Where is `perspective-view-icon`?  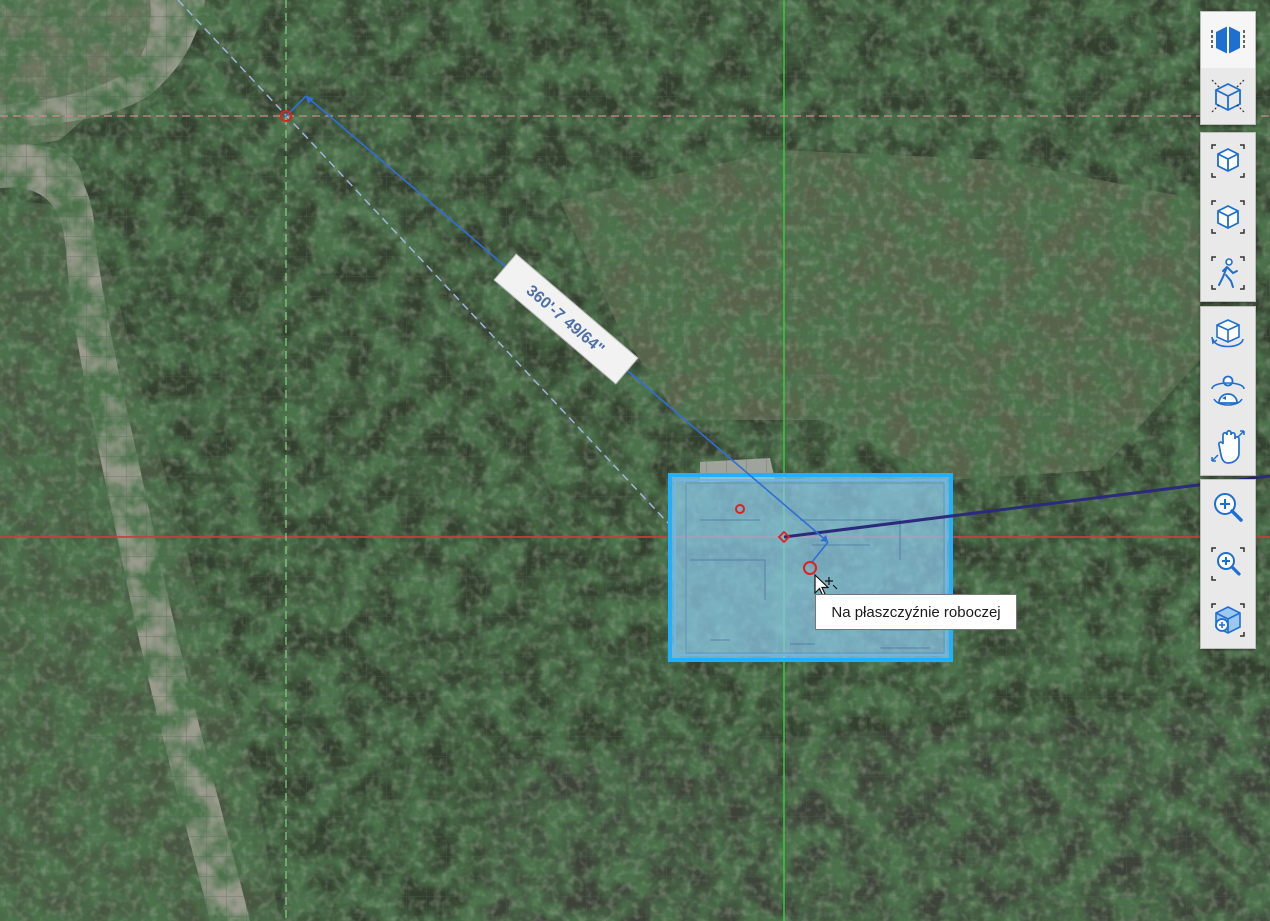 perspective-view-icon is located at coordinates (1228, 217).